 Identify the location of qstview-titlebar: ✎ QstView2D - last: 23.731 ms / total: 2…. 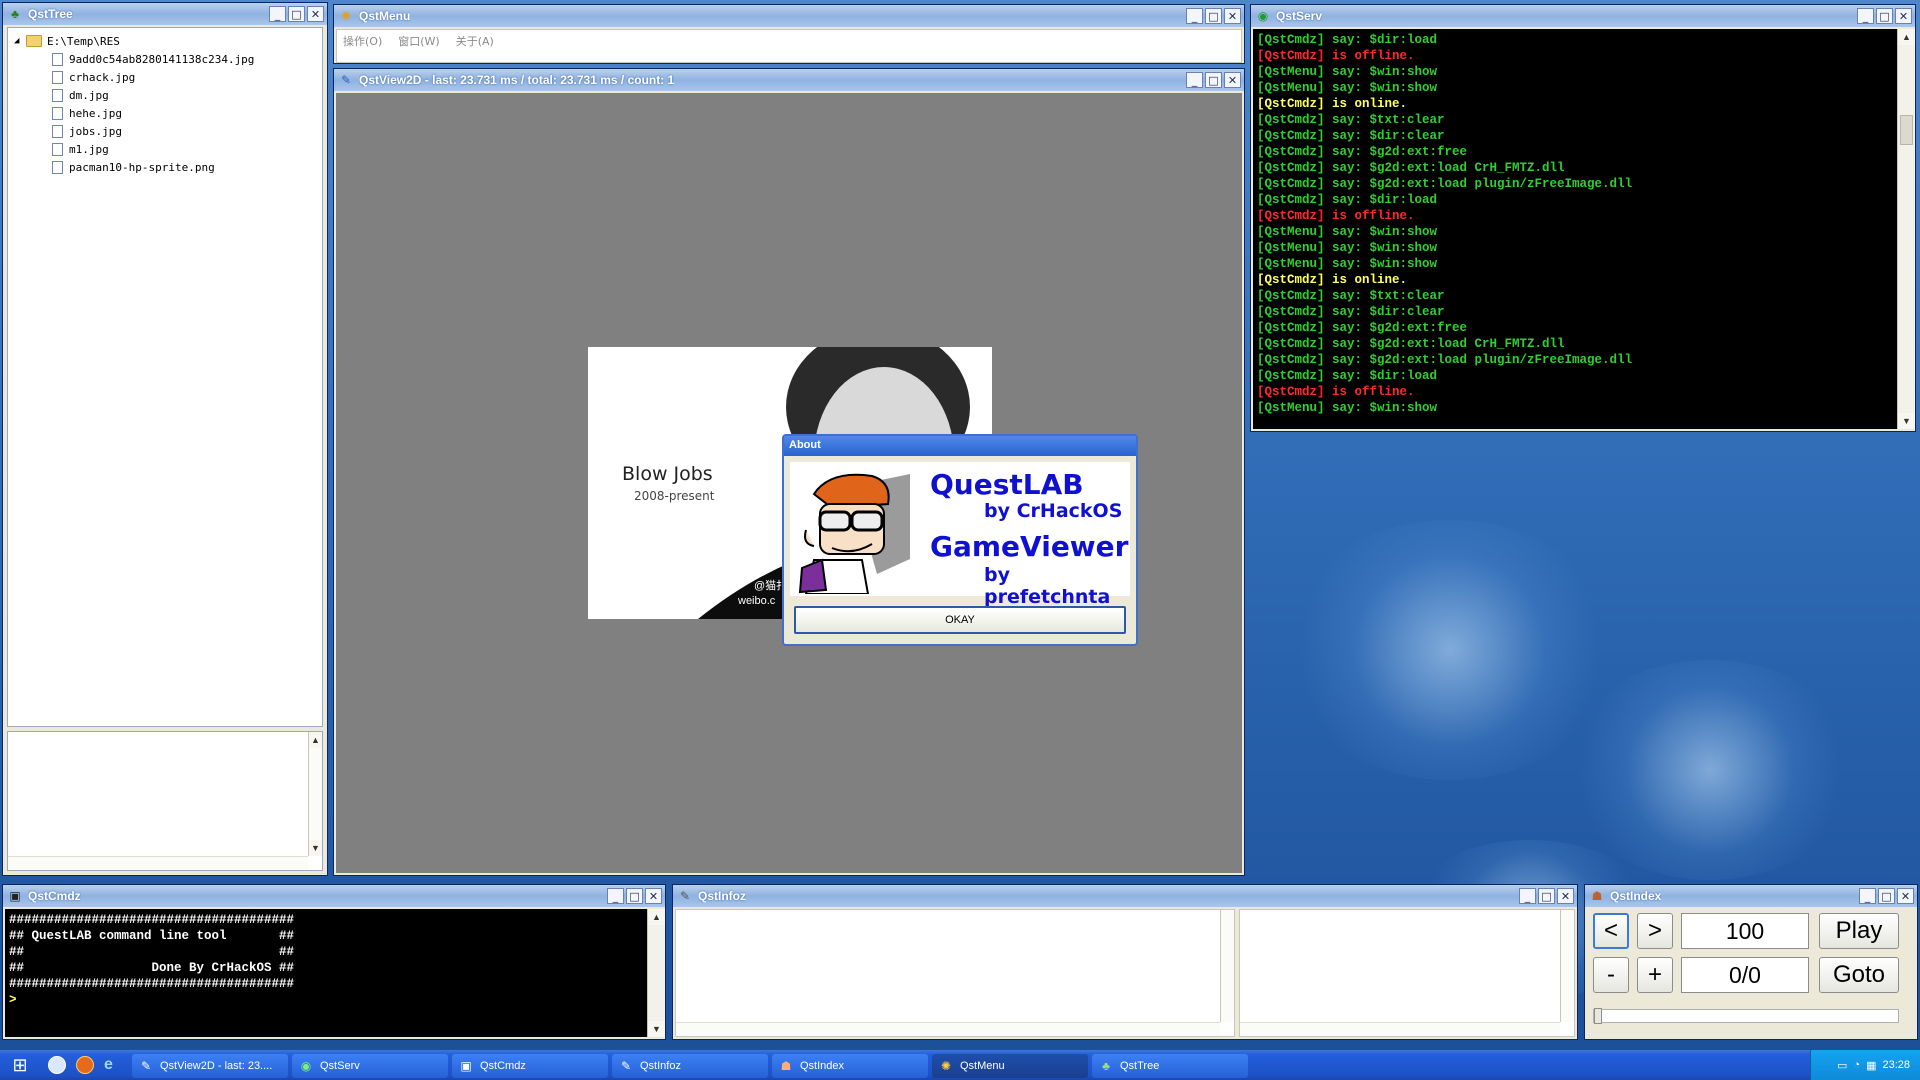
(789, 80).